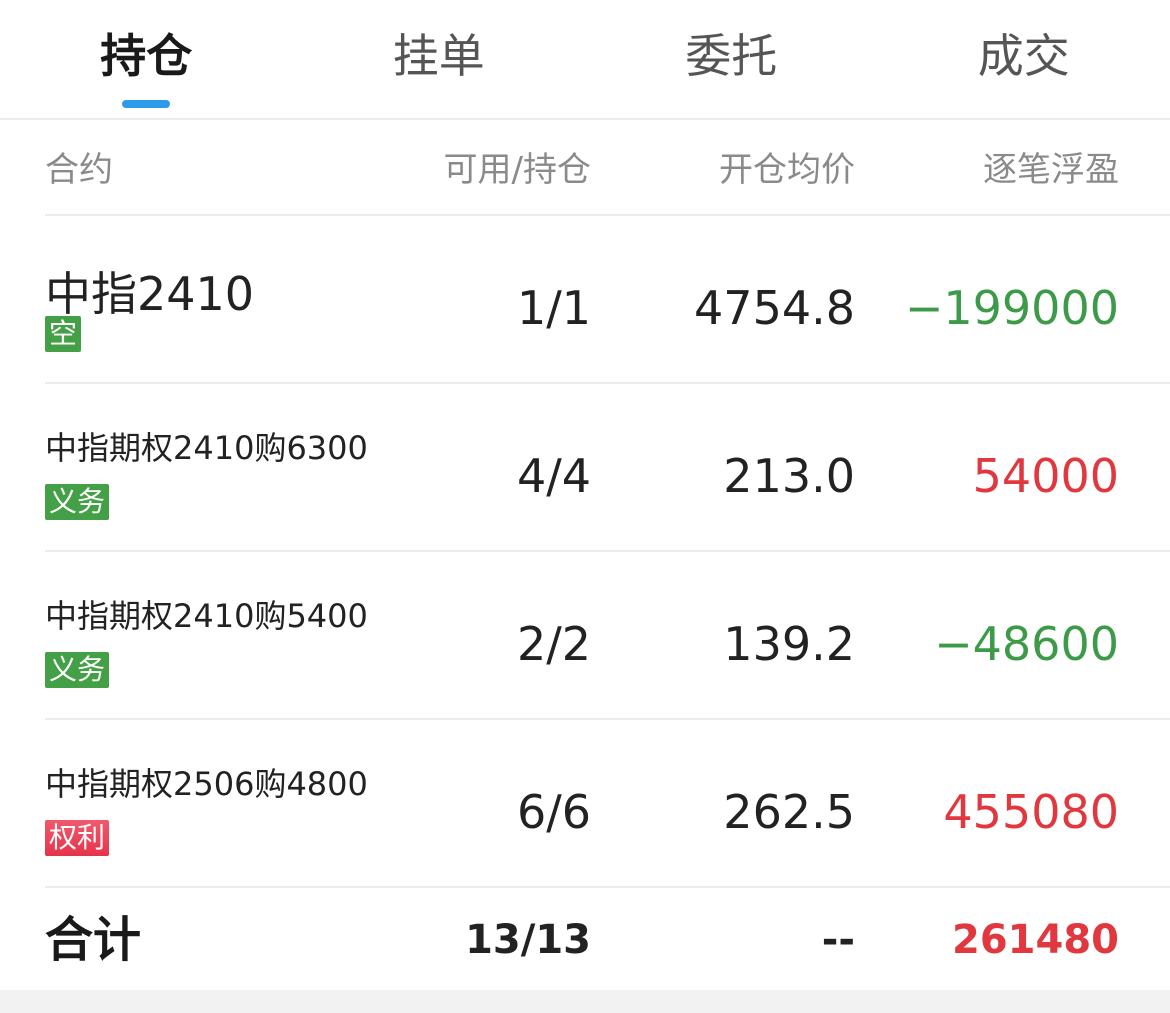 Image resolution: width=1170 pixels, height=1013 pixels. What do you see at coordinates (1031, 812) in the screenshot?
I see `row-pnl: 455080` at bounding box center [1031, 812].